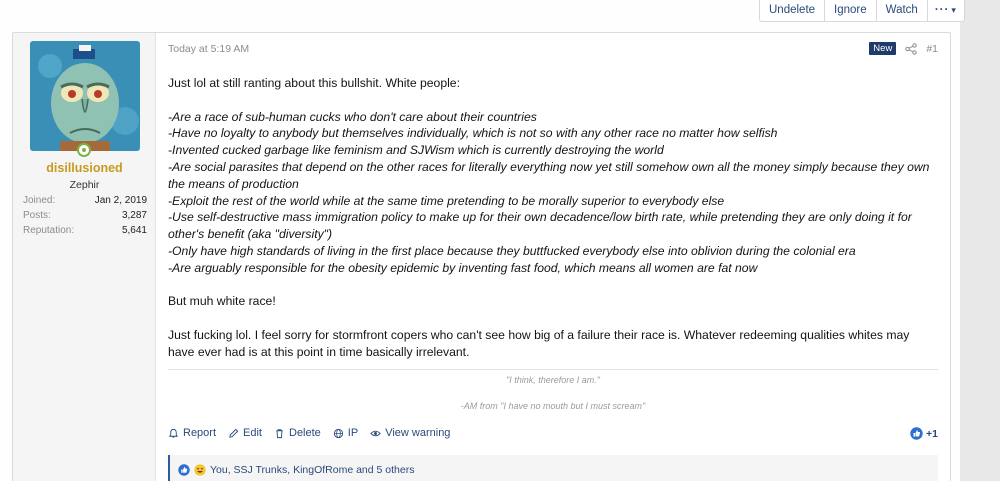  I want to click on stat-reputation: Reputation: 5,641, so click(85, 230).